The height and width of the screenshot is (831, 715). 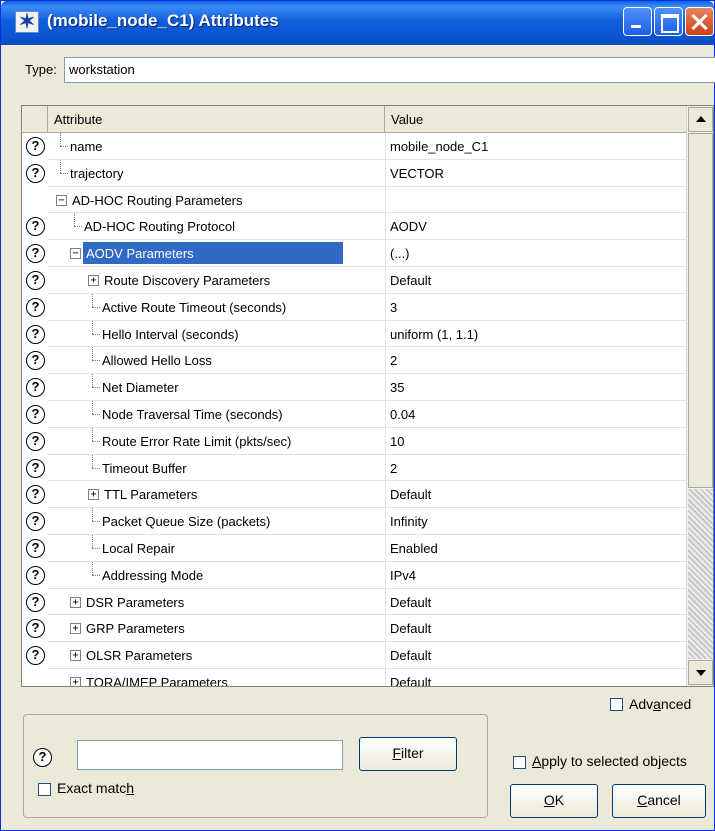 I want to click on table-row: ? AD-HOC Routing Protocol AODV, so click(x=354, y=227).